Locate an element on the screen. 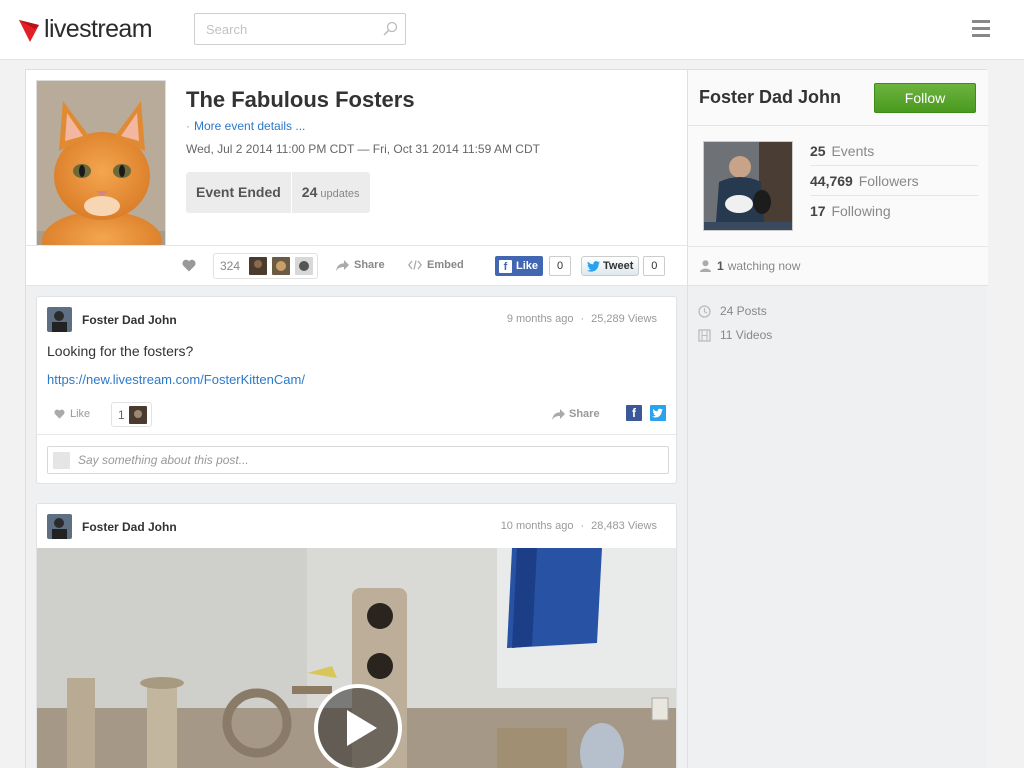 Image resolution: width=1024 pixels, height=768 pixels. updates-badge: 24 updates is located at coordinates (330, 192).